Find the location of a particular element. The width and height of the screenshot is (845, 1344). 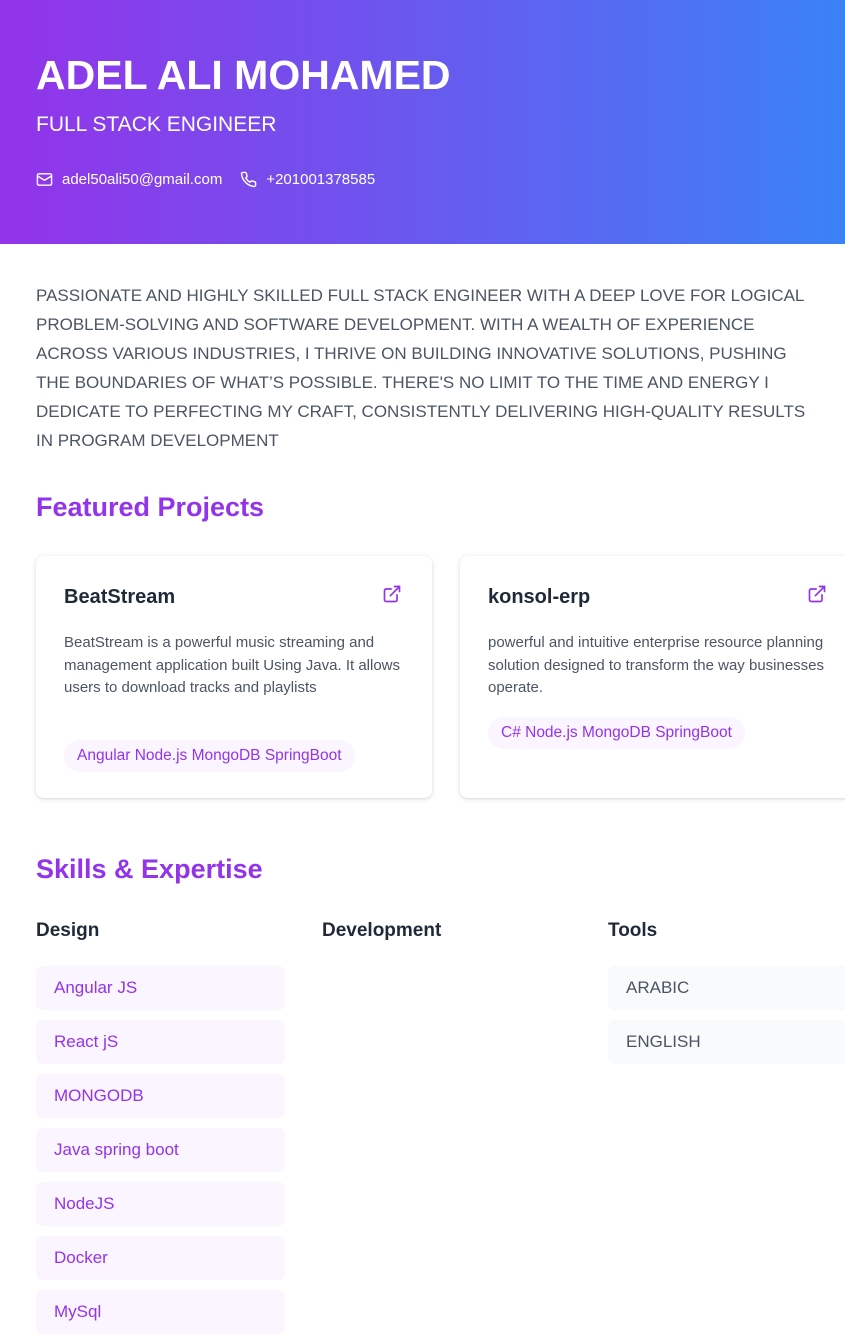

skill-chip: MONGODB is located at coordinates (160, 1096).